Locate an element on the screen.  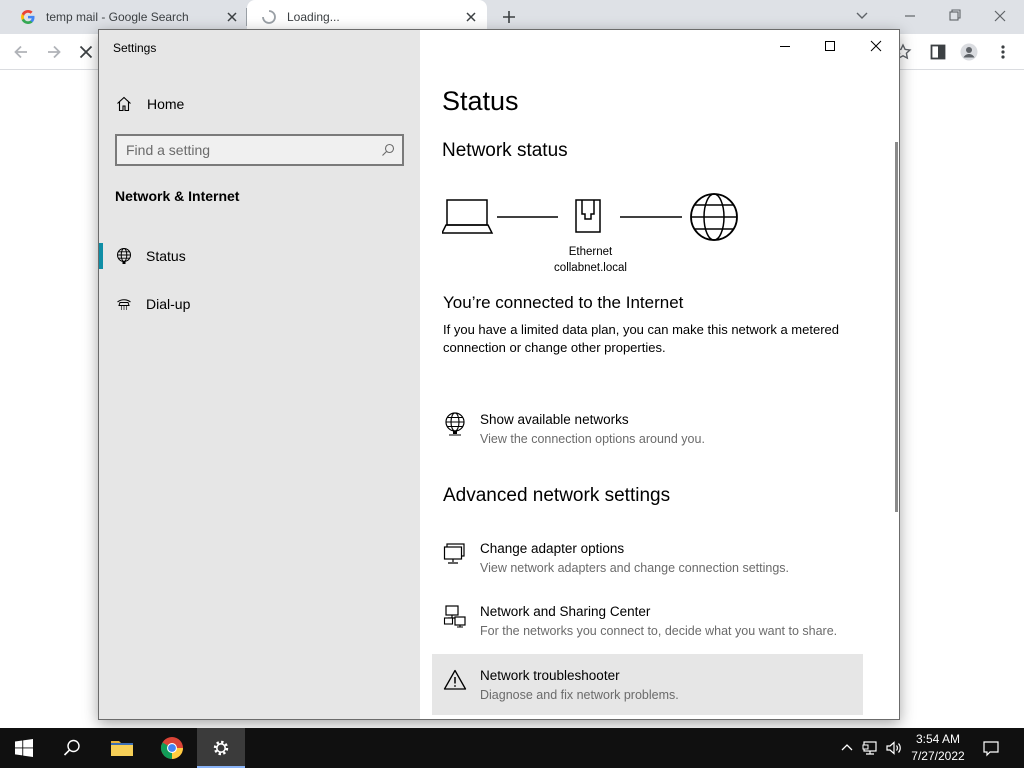
settings-taskbar-button is located at coordinates (221, 748).